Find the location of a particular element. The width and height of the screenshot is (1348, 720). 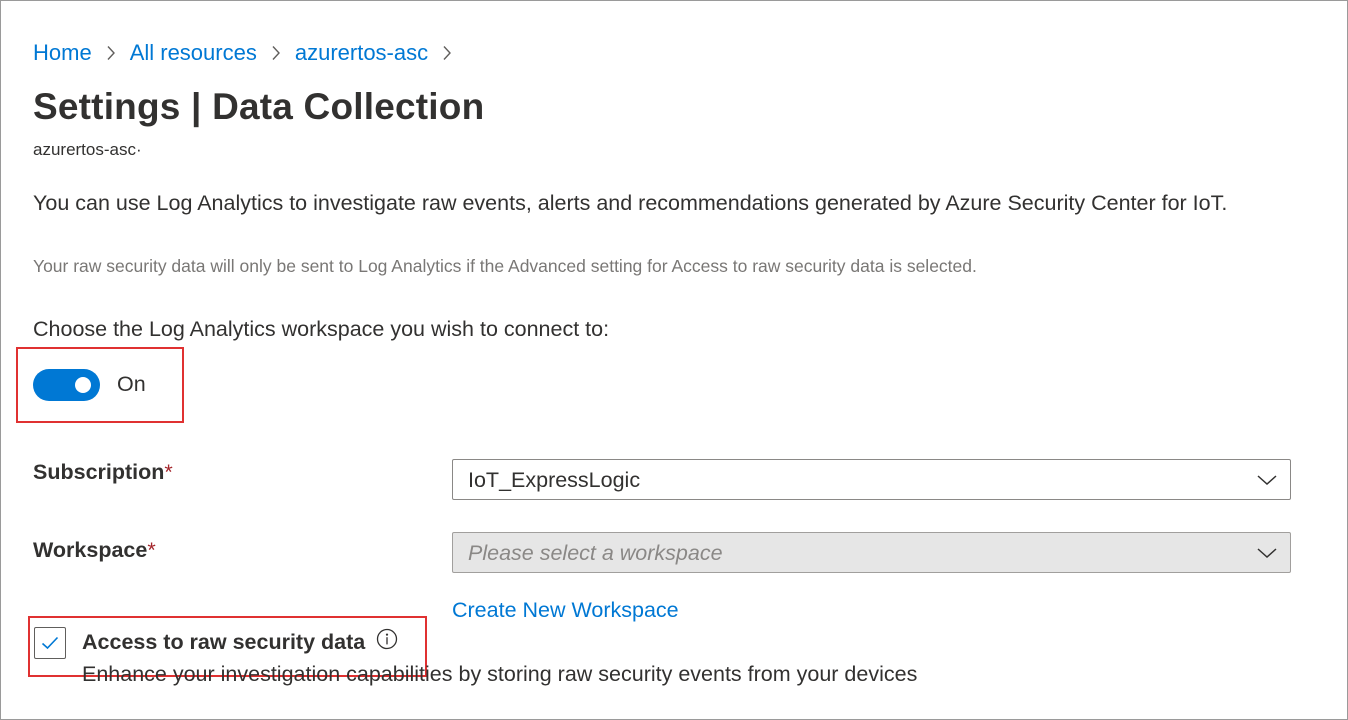

checkmark-icon is located at coordinates (50, 643).